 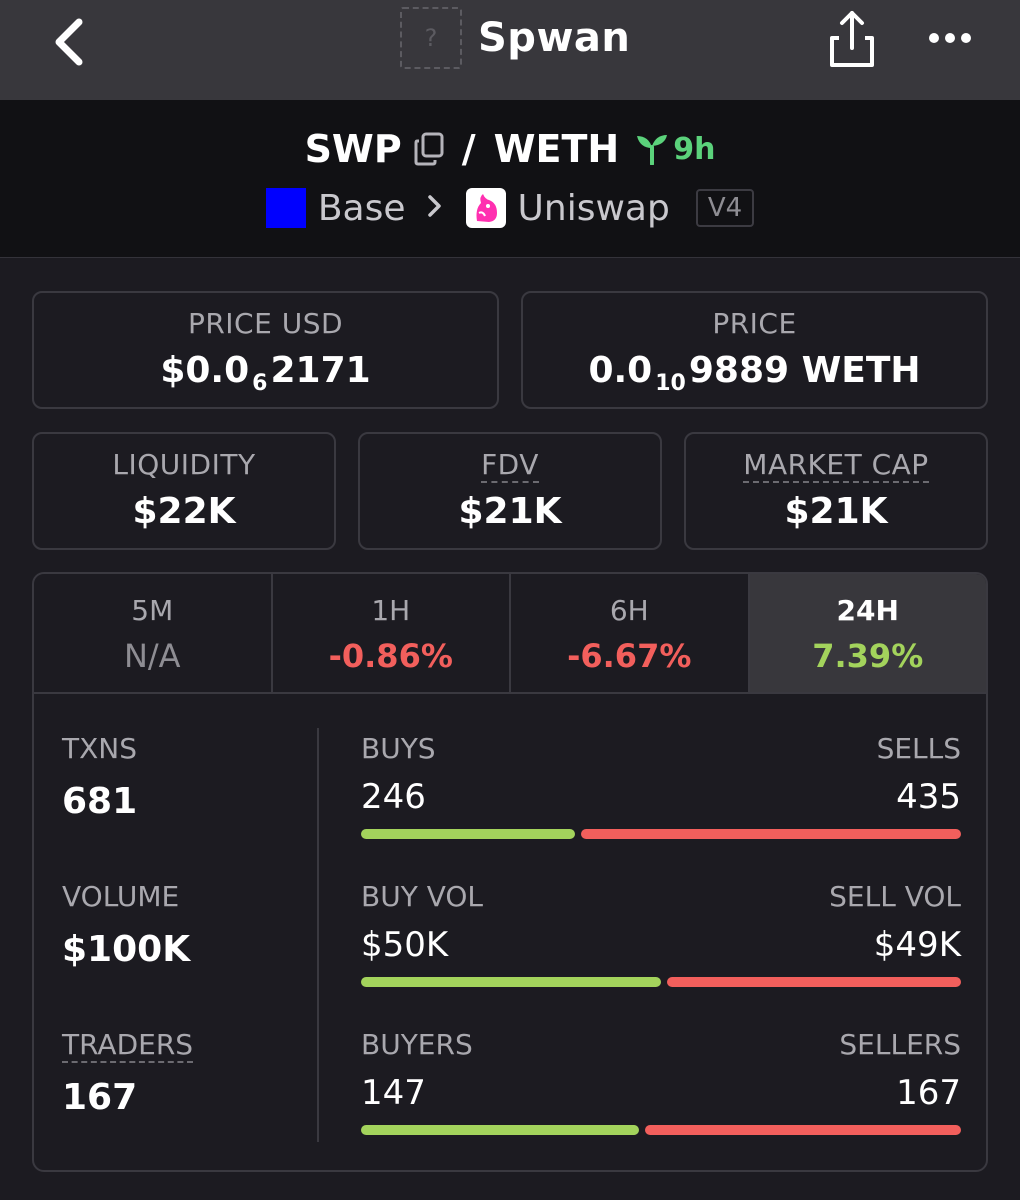 I want to click on price-native-value: 0.0 109889 WETH, so click(x=754, y=373).